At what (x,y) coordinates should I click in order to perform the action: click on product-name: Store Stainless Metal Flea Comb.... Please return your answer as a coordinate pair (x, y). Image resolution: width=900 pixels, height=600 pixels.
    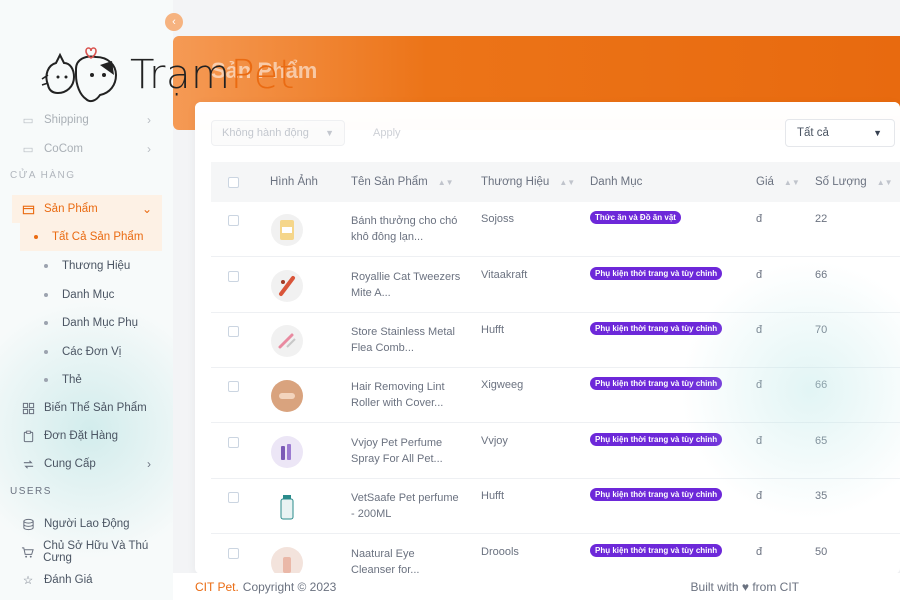
    Looking at the image, I should click on (406, 340).